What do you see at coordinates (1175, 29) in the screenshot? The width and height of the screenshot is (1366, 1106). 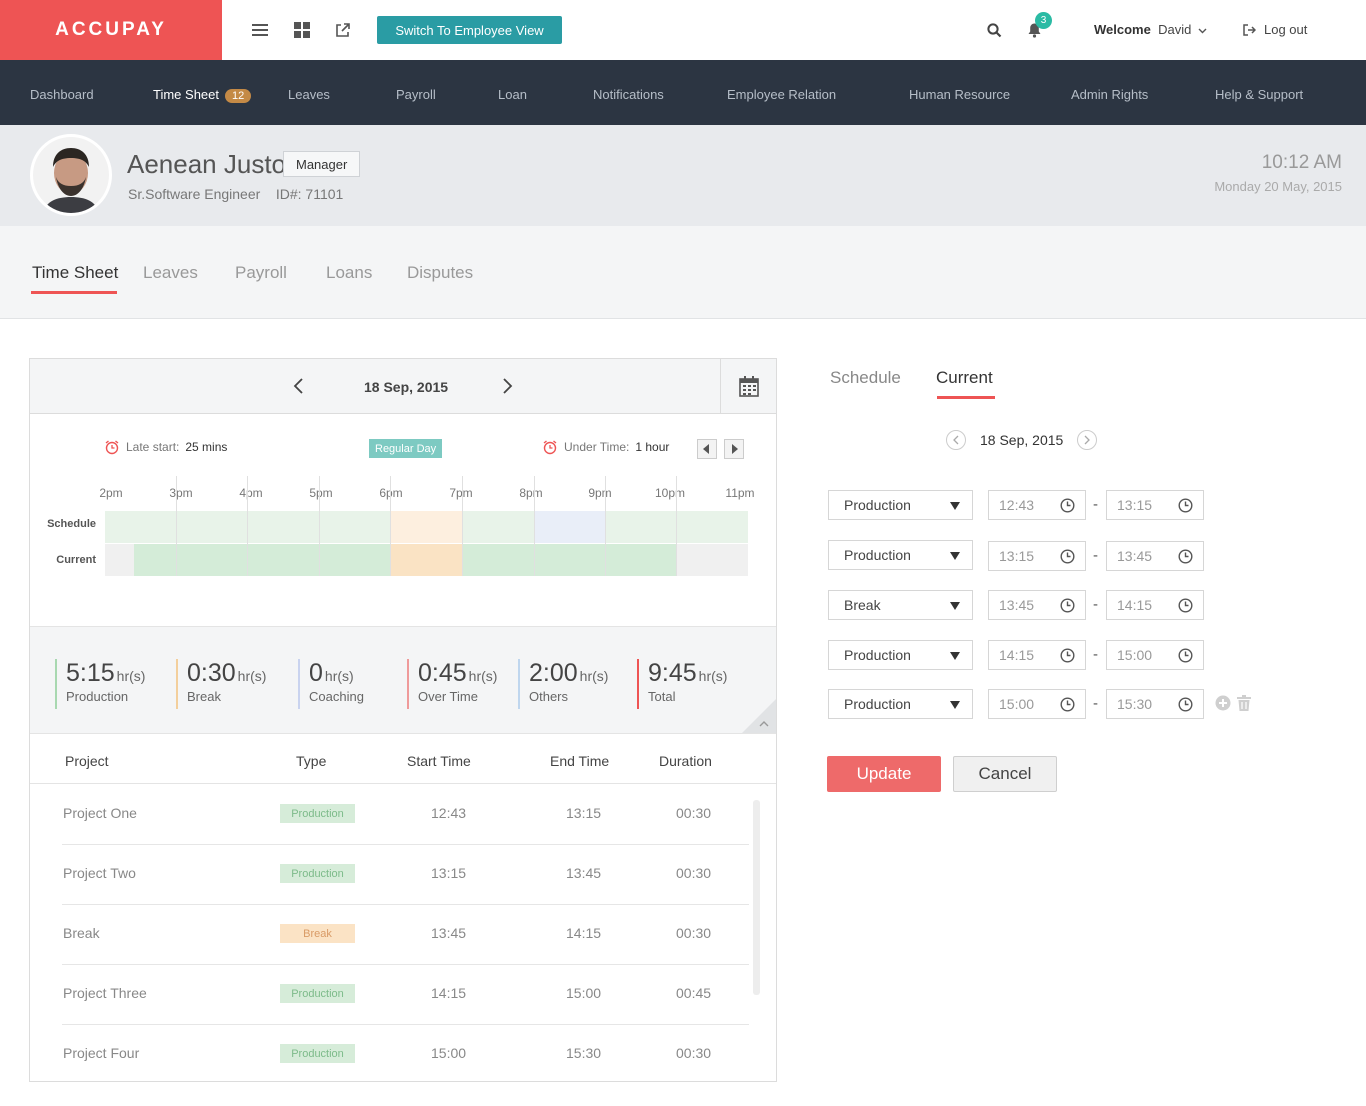 I see `user-name: David` at bounding box center [1175, 29].